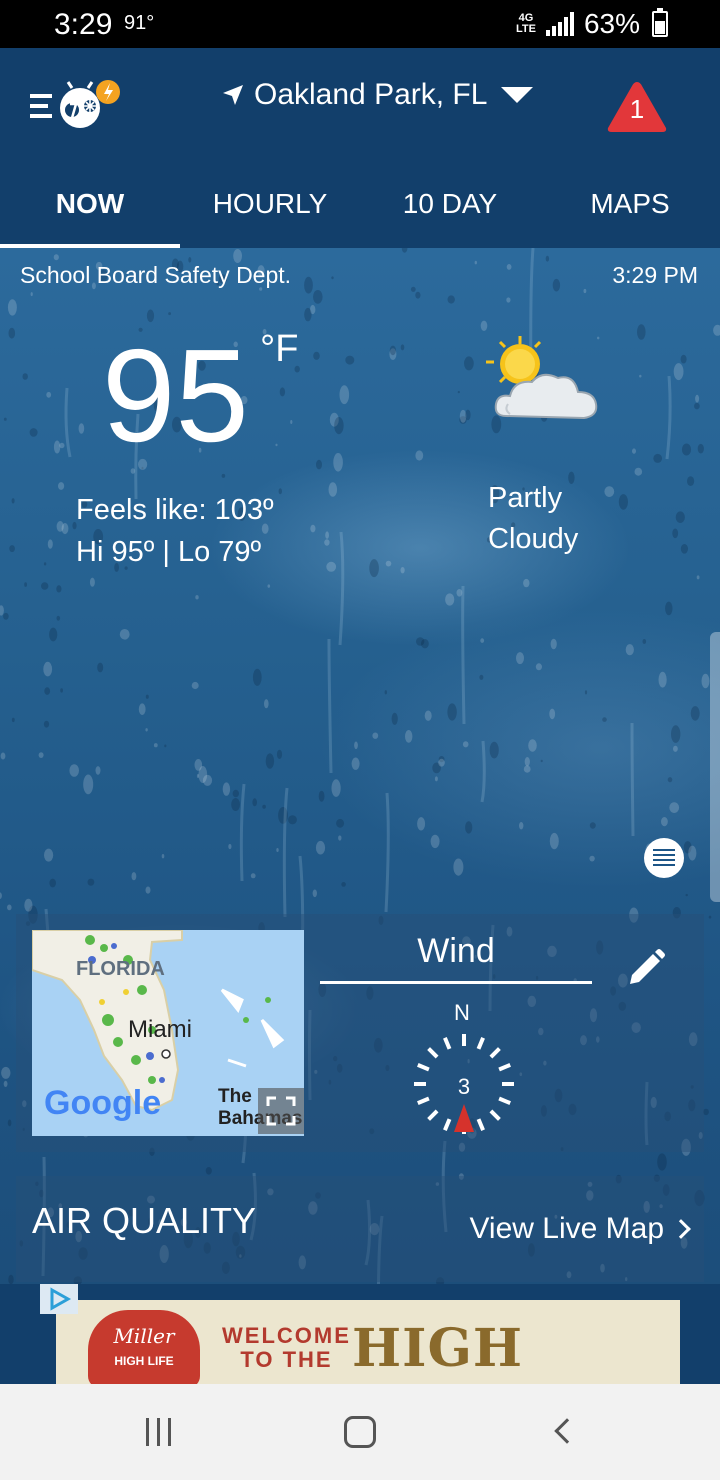  Describe the element at coordinates (139, 23) in the screenshot. I see `status-temperature: 91°` at that location.